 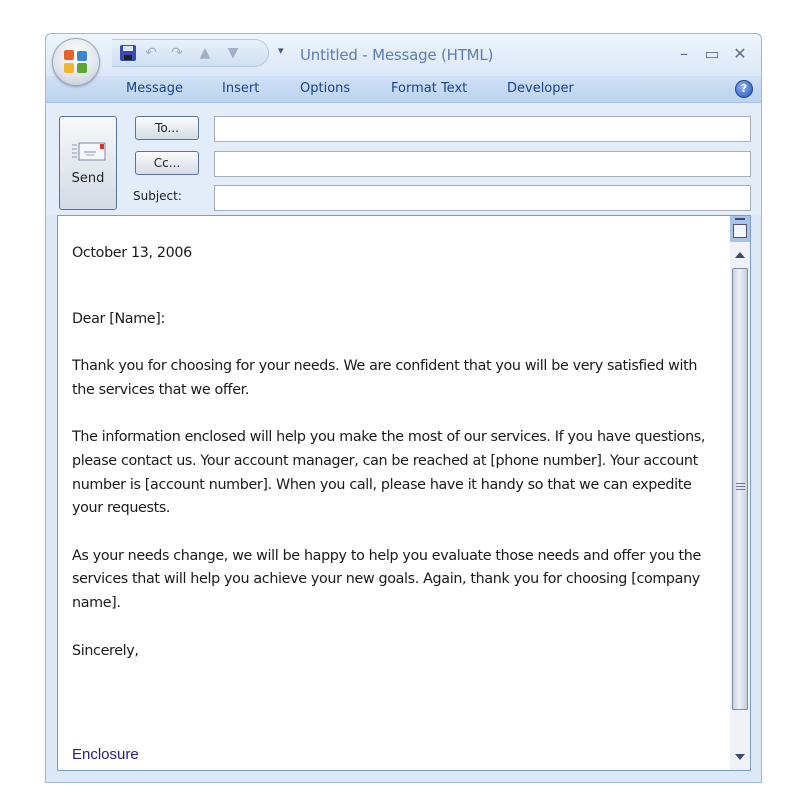 I want to click on office-logo-icon, so click(x=76, y=62).